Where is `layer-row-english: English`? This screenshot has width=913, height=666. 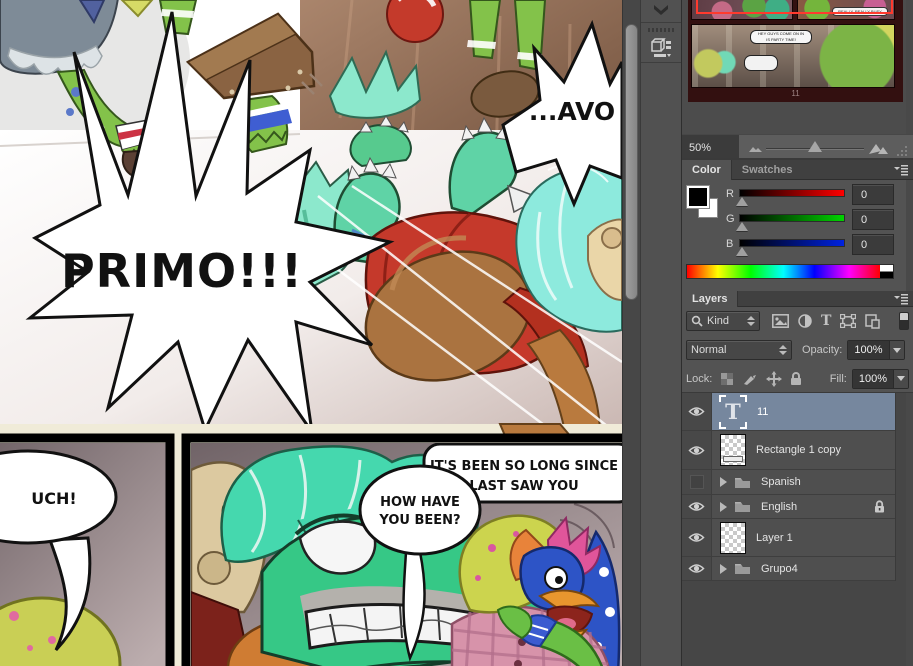 layer-row-english: English is located at coordinates (788, 507).